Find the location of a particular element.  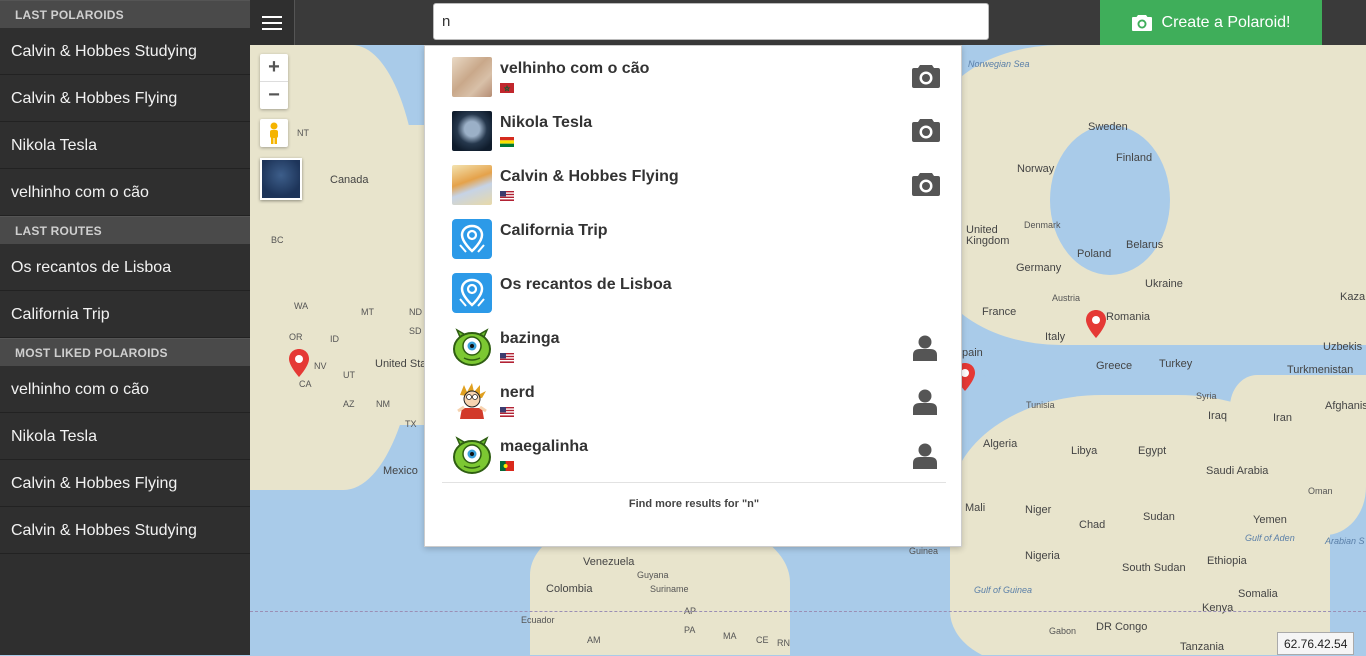

map-label: SD is located at coordinates (415, 331).